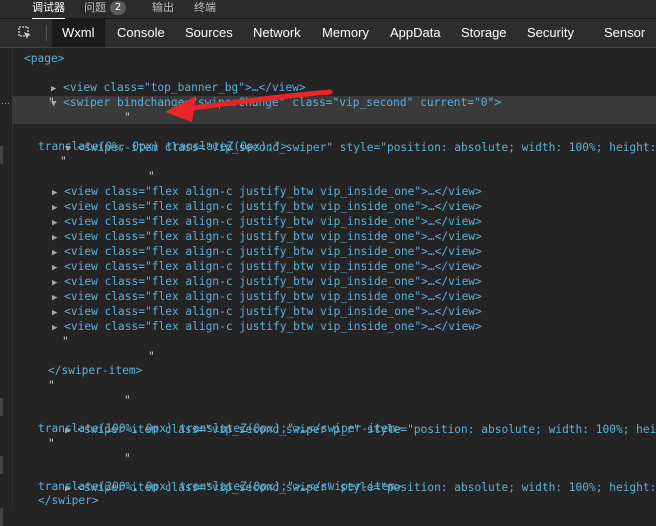 The width and height of the screenshot is (656, 526). Describe the element at coordinates (68, 500) in the screenshot. I see `node-swiper-close: </swiper>` at that location.